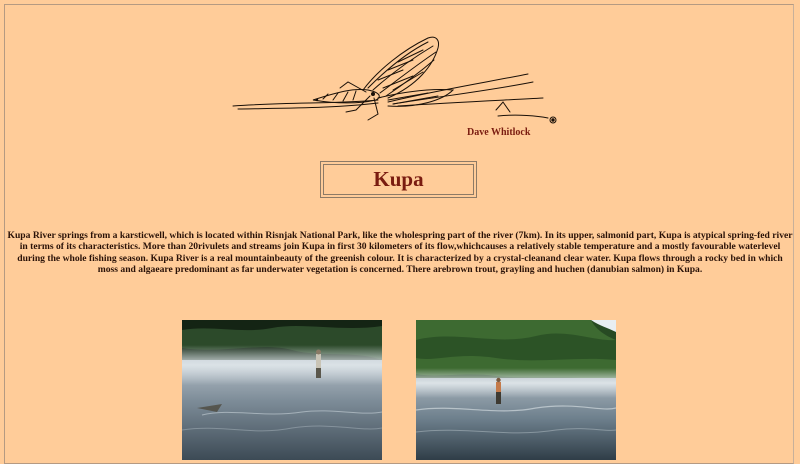 This screenshot has width=800, height=464. What do you see at coordinates (398, 80) in the screenshot?
I see `mayfly-illustration-icon` at bounding box center [398, 80].